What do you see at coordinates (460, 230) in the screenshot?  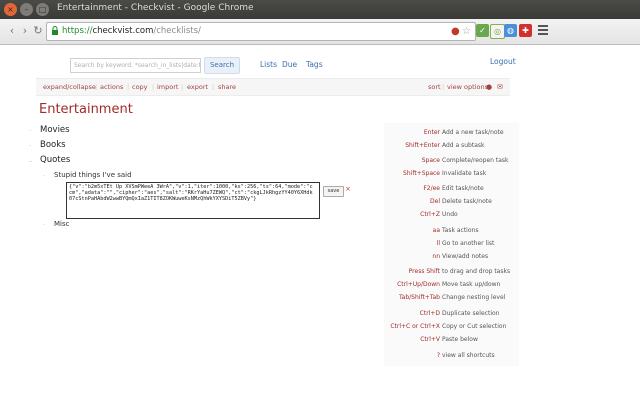 I see `shortcut-desc: Task actions` at bounding box center [460, 230].